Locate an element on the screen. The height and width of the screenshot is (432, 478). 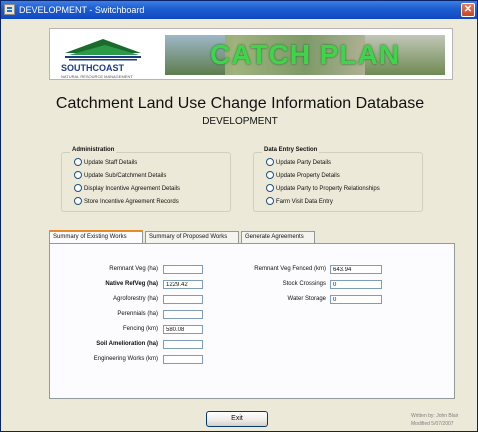
label-stock-crossings: Stock Crossings is located at coordinates (304, 284).